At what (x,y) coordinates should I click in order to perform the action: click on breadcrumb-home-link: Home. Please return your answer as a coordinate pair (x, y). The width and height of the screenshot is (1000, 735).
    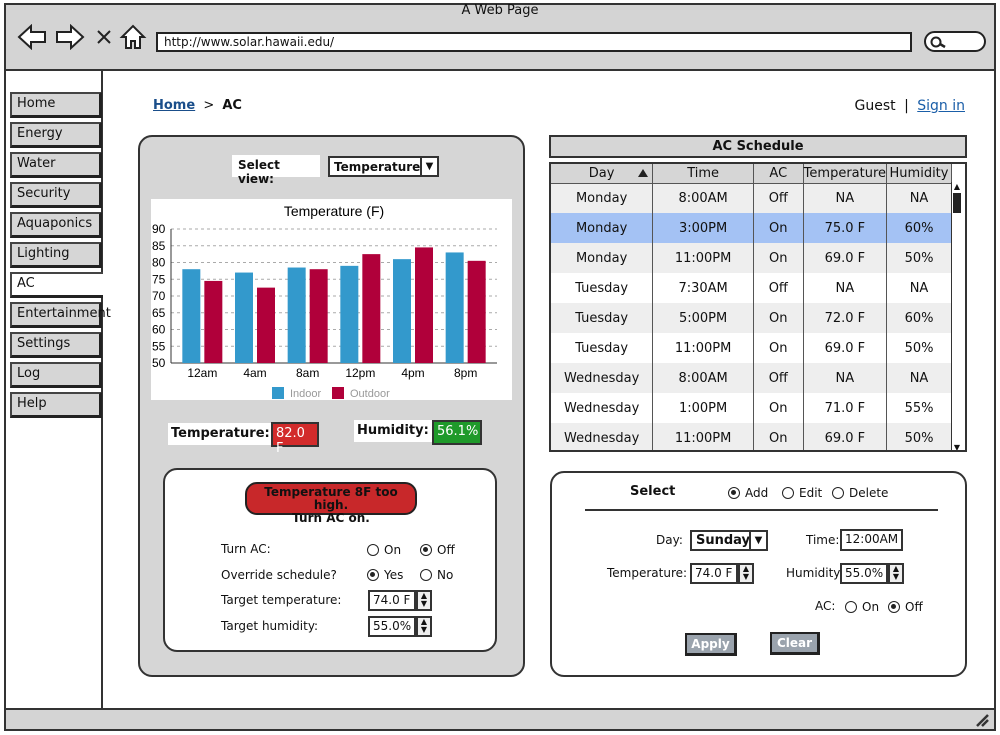
    Looking at the image, I should click on (174, 105).